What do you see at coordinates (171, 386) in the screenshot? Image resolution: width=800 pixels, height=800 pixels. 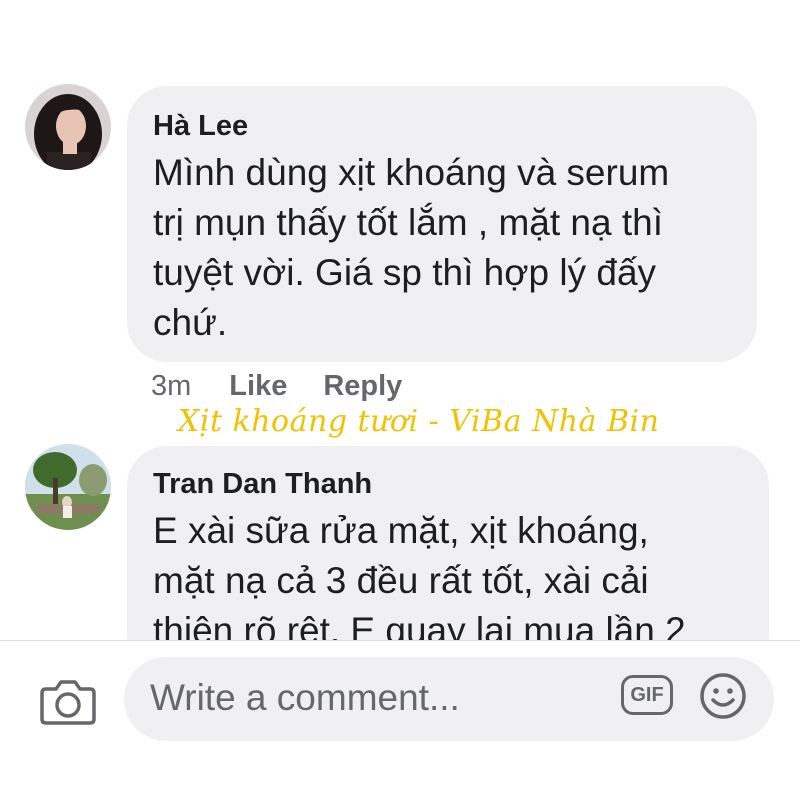 I see `comment-timestamp: 3m` at bounding box center [171, 386].